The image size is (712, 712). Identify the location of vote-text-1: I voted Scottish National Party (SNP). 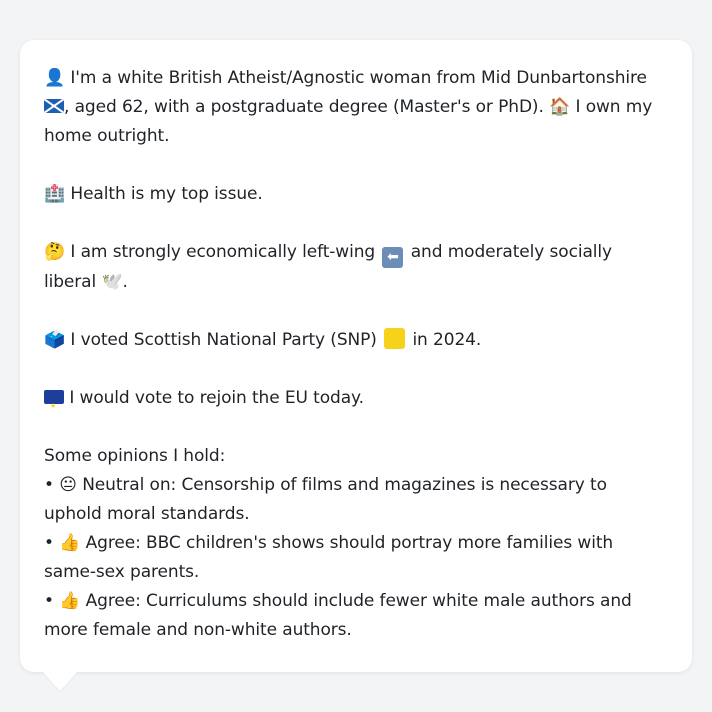
(223, 340).